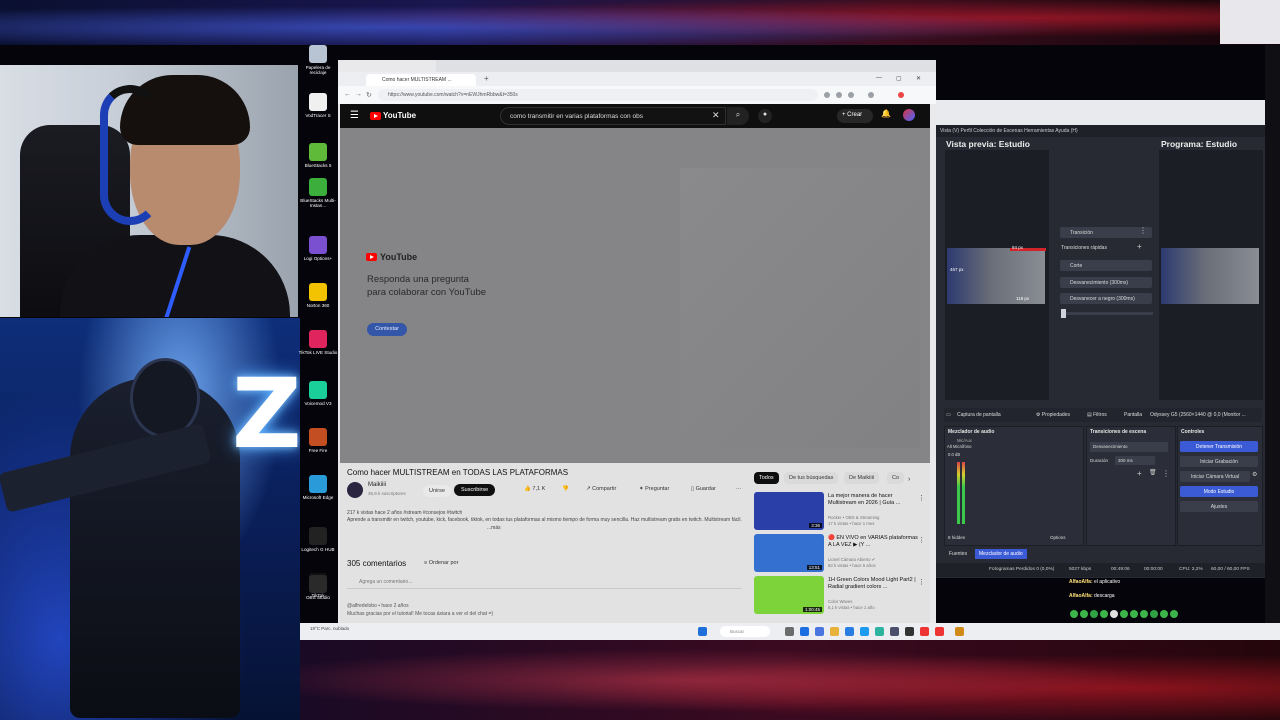  What do you see at coordinates (441, 563) in the screenshot?
I see `sort-comments-button: ≡ Ordenar por` at bounding box center [441, 563].